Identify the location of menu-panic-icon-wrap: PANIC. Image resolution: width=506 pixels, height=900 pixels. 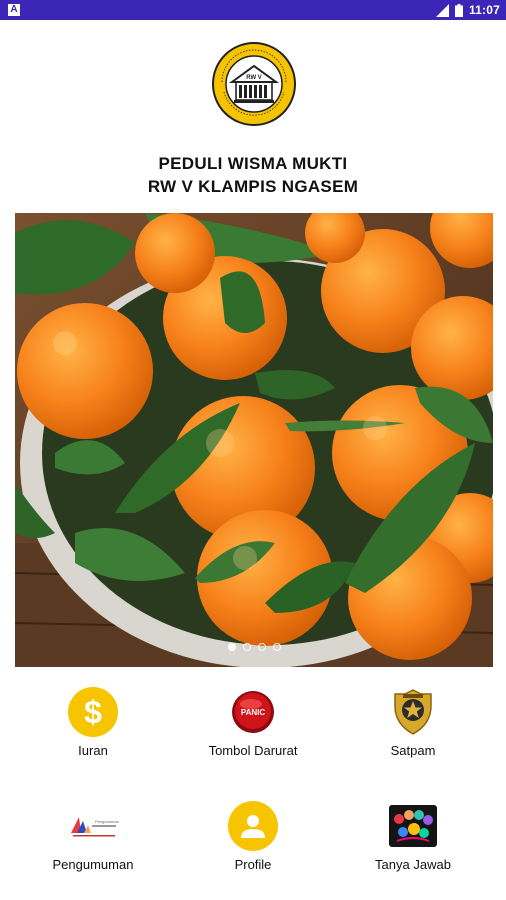
(253, 712).